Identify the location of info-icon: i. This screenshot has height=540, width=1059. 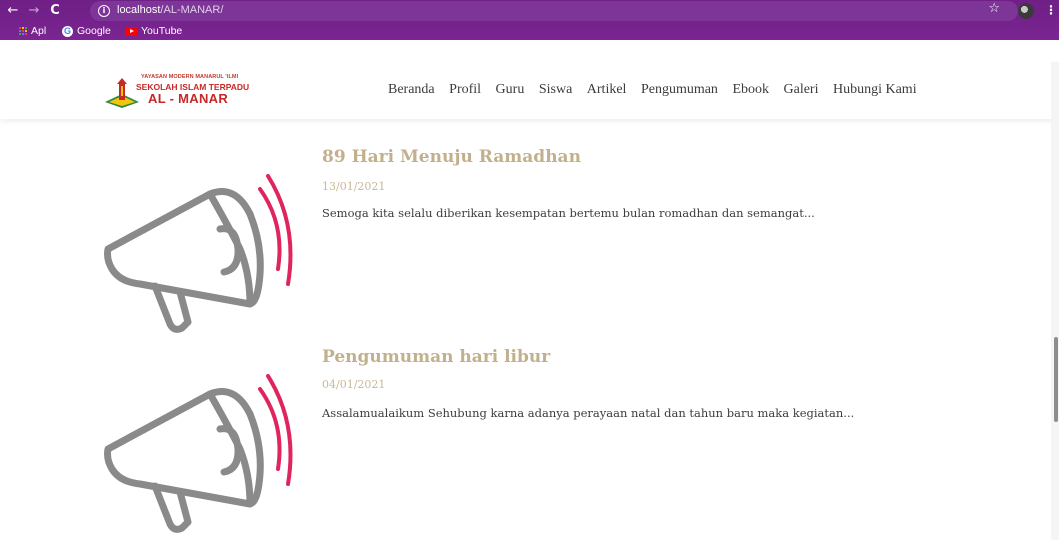
(104, 11).